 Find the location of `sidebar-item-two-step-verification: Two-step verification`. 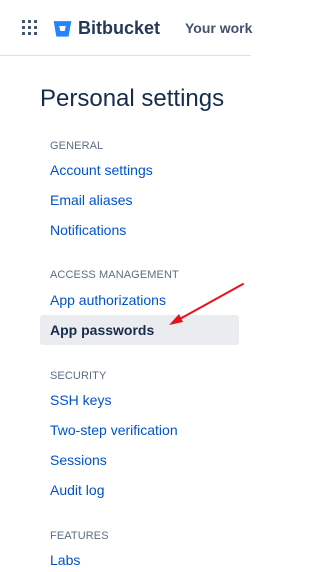

sidebar-item-two-step-verification: Two-step verification is located at coordinates (114, 430).